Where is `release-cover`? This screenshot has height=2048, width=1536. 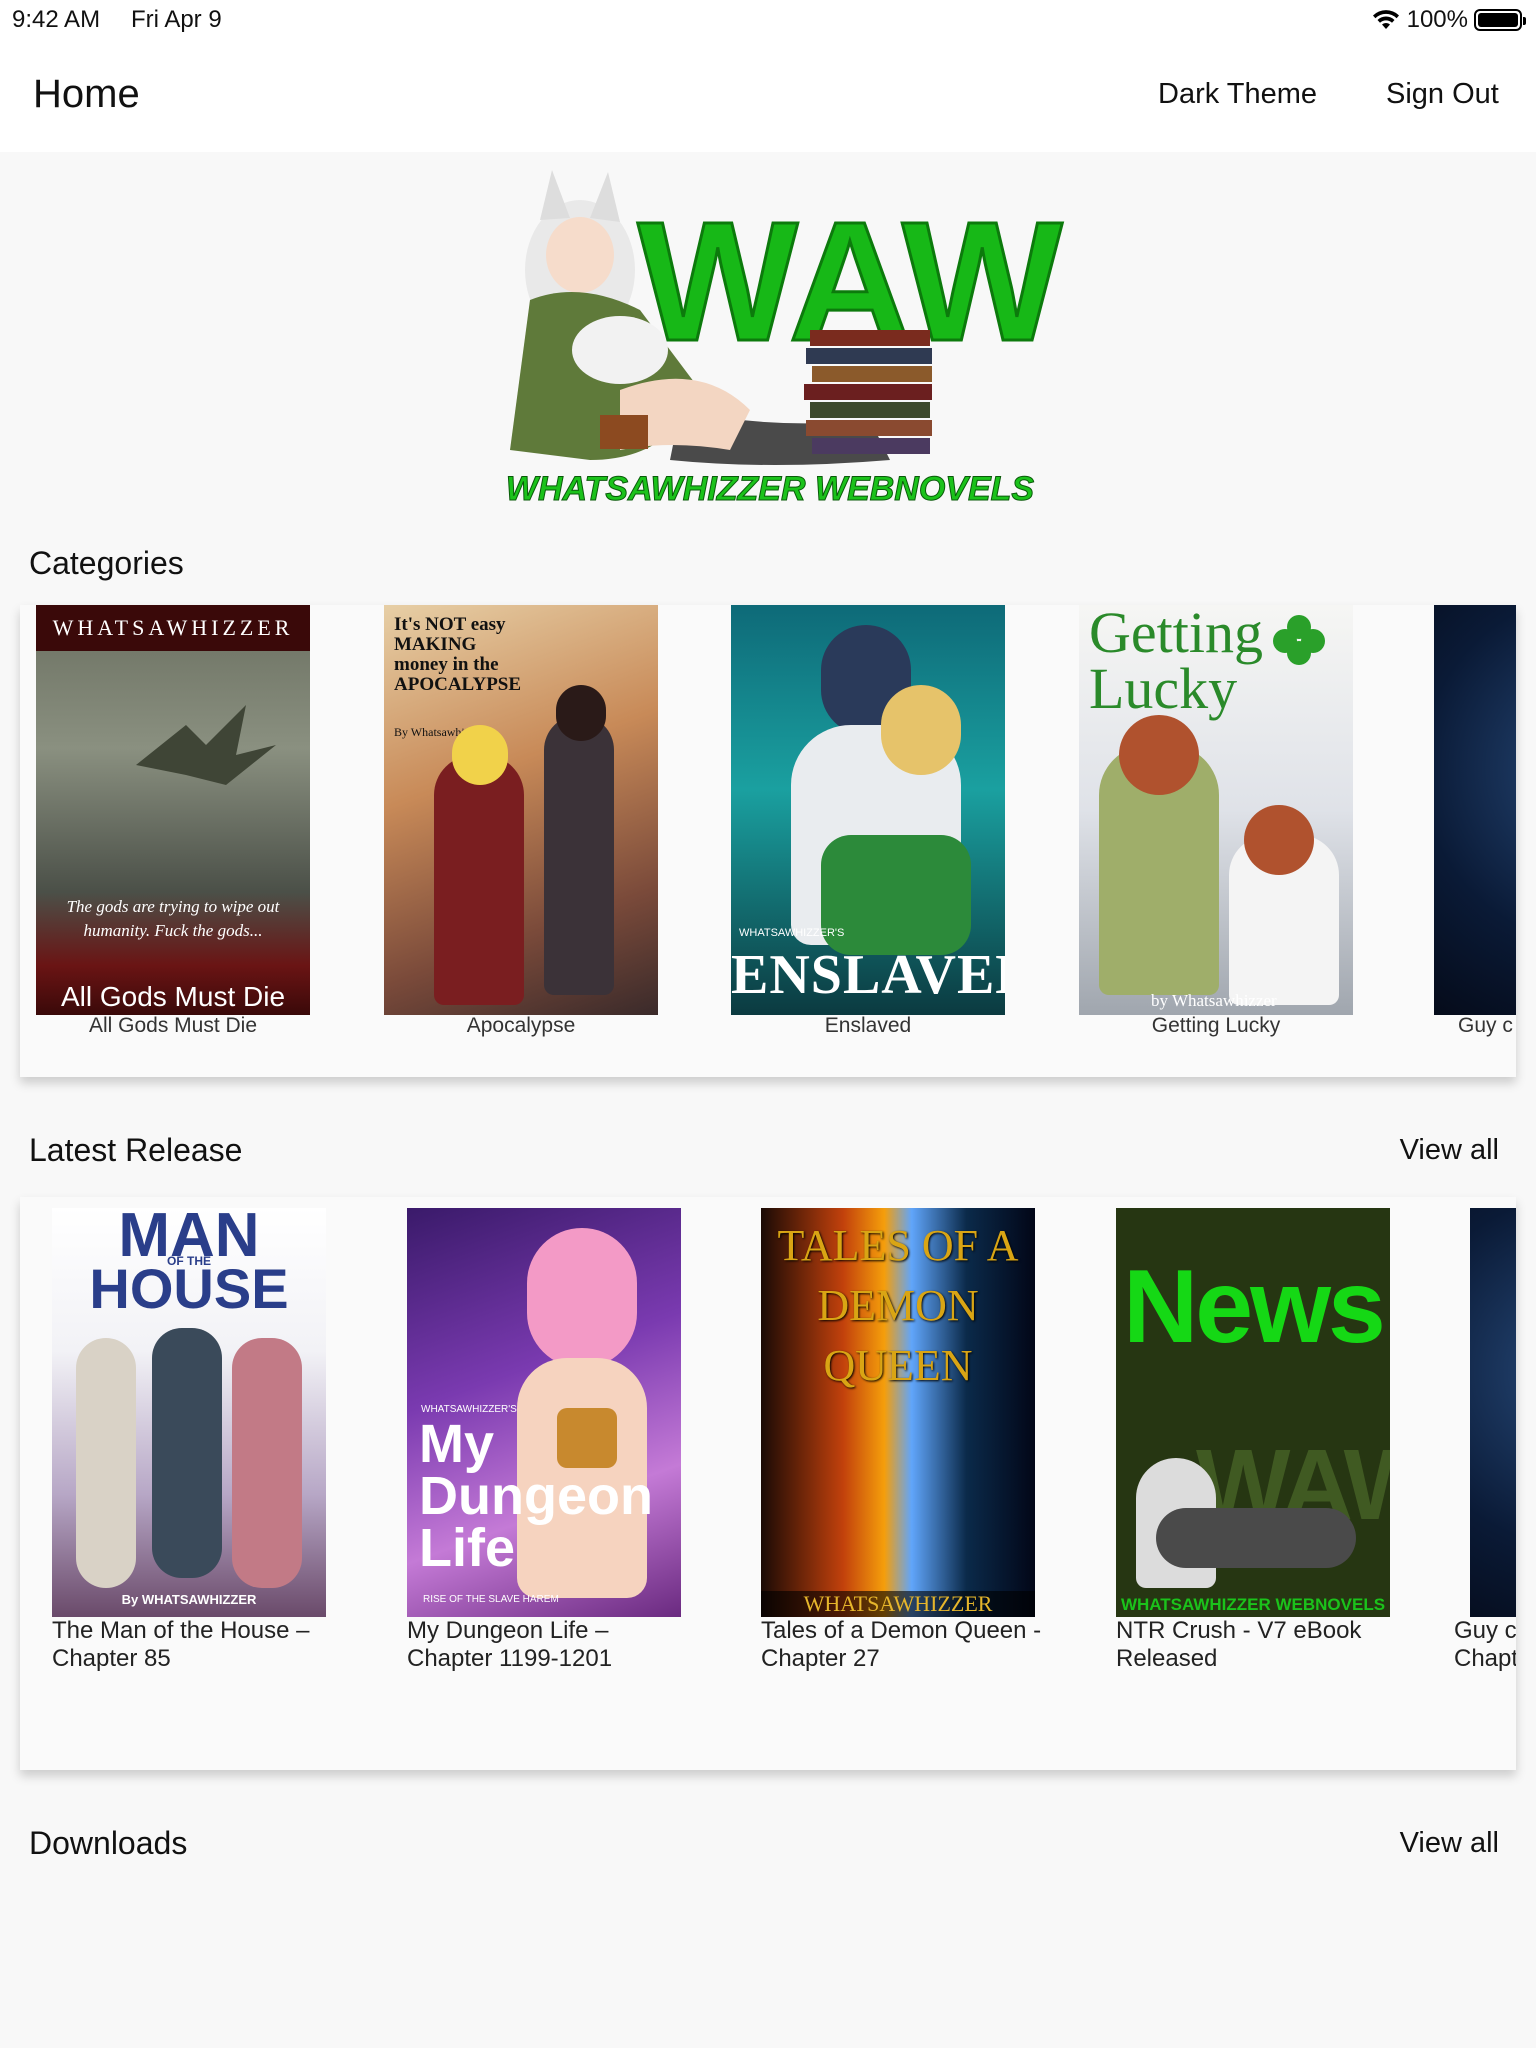
release-cover is located at coordinates (1493, 1412).